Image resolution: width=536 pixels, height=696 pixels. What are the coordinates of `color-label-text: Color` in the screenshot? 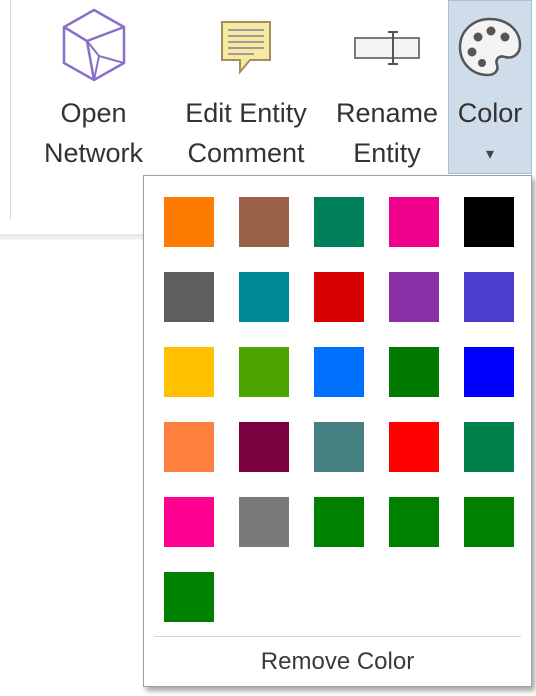 It's located at (490, 113).